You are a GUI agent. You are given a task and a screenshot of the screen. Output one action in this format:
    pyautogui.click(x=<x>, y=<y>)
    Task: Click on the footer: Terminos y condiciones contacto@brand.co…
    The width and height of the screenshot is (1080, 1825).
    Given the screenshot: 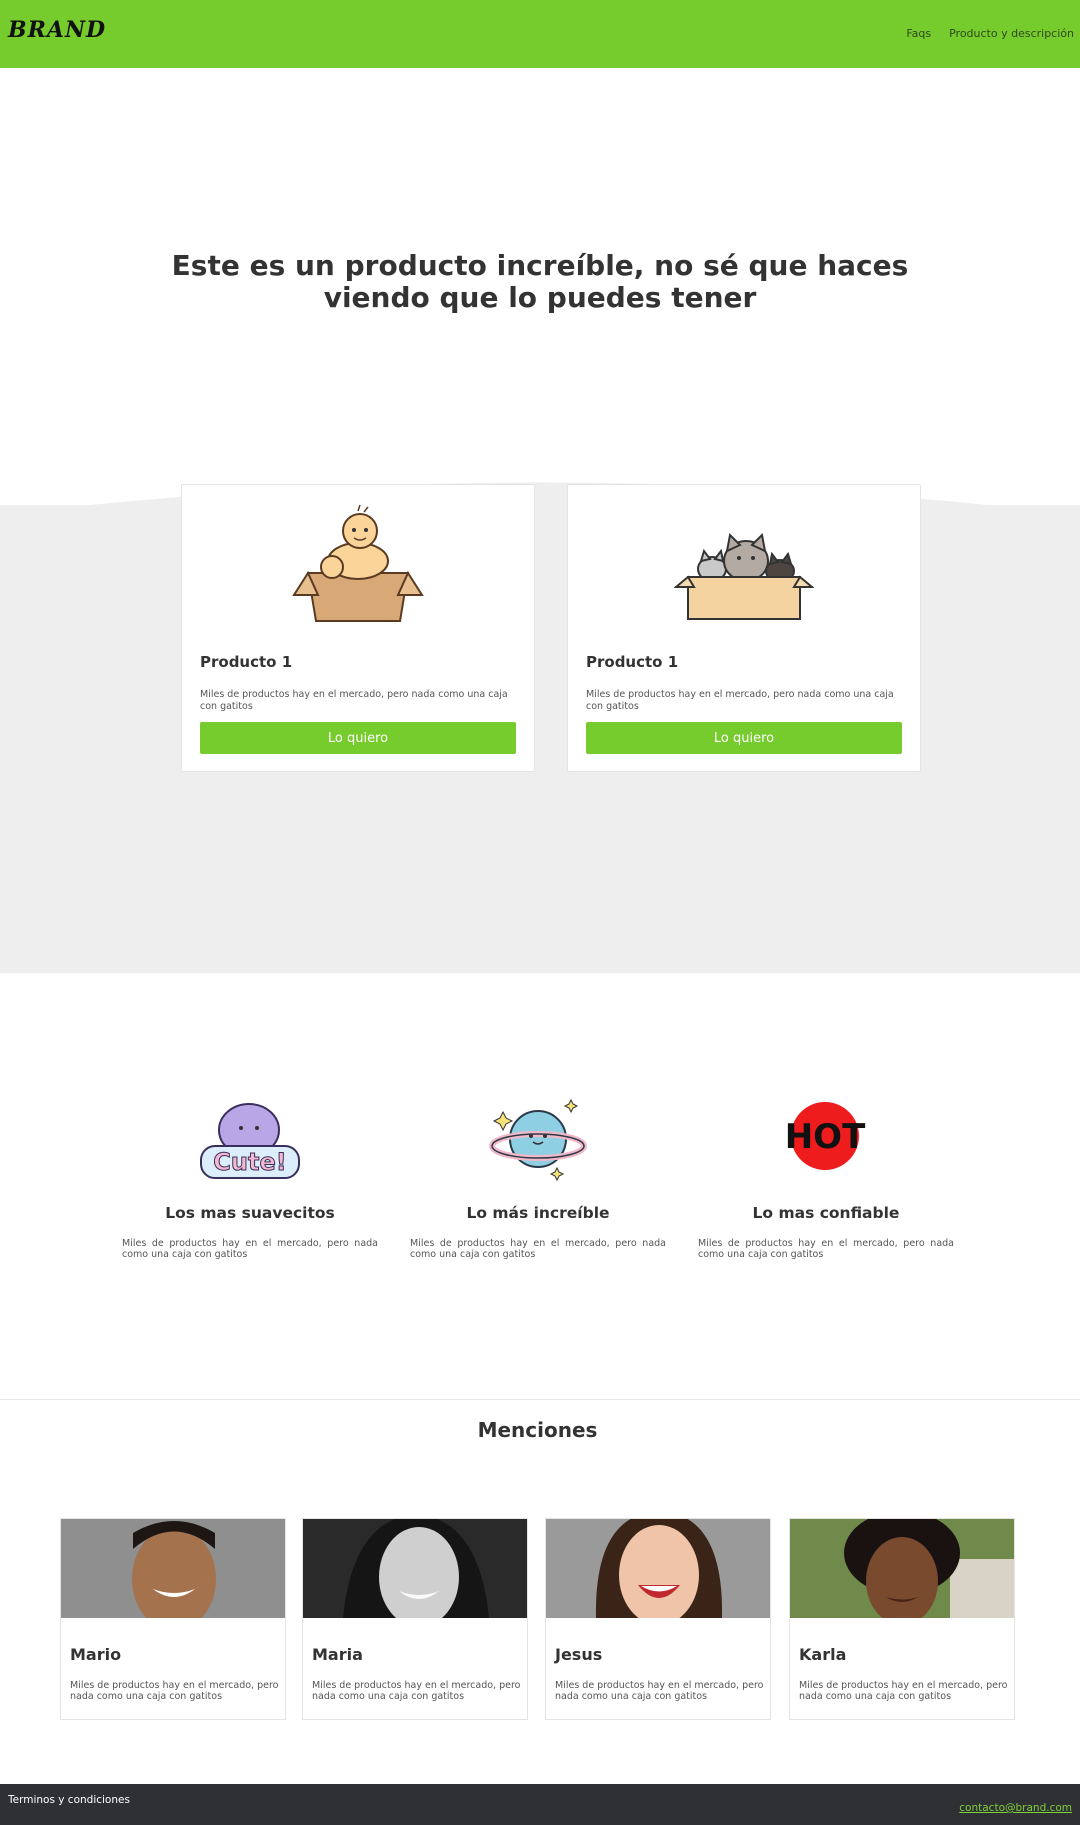 What is the action you would take?
    pyautogui.click(x=540, y=1804)
    